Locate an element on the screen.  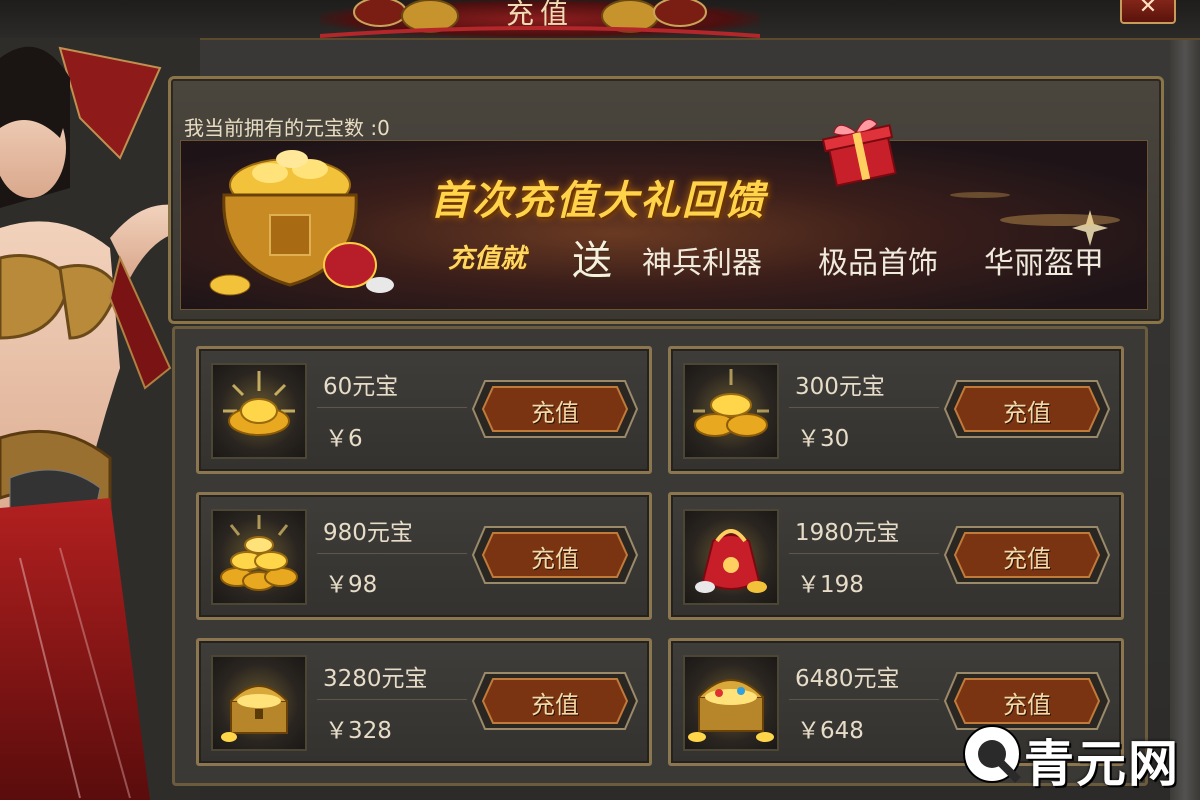
recharge-button-3280: 充值 is located at coordinates (555, 701).